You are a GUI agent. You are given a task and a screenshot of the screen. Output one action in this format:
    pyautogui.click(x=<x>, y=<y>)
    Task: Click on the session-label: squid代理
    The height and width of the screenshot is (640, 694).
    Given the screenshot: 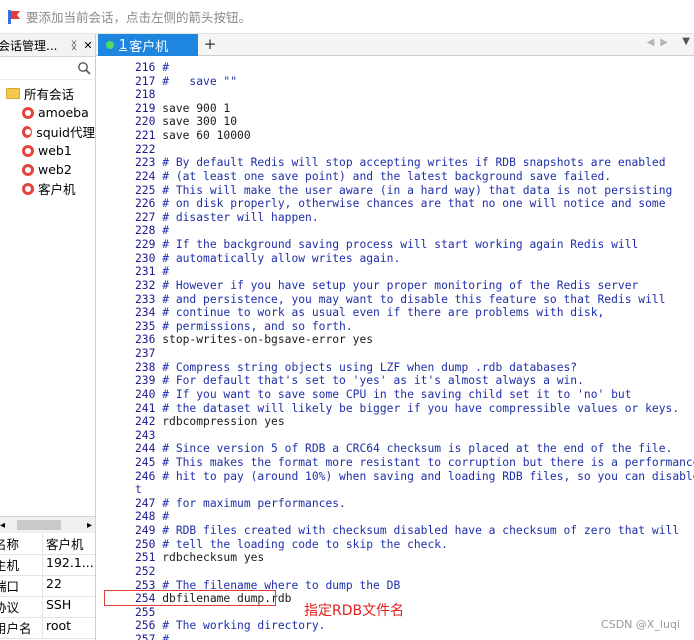 What is the action you would take?
    pyautogui.click(x=65, y=132)
    